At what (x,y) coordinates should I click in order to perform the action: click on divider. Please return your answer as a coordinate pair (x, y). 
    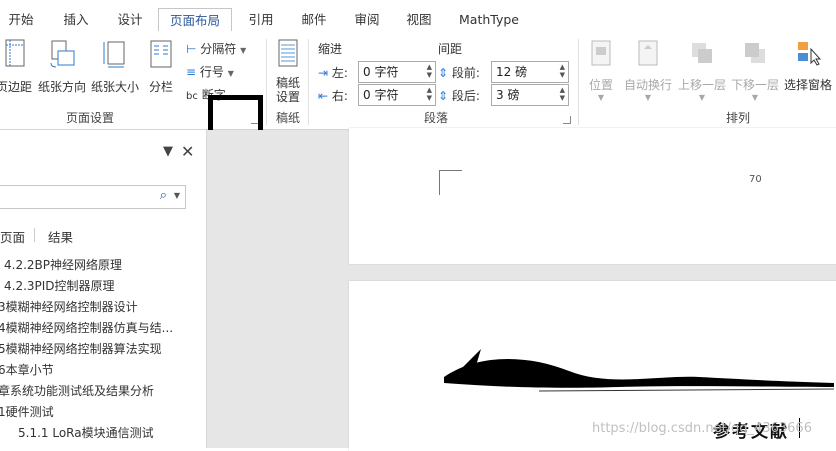
    Looking at the image, I should click on (34, 235).